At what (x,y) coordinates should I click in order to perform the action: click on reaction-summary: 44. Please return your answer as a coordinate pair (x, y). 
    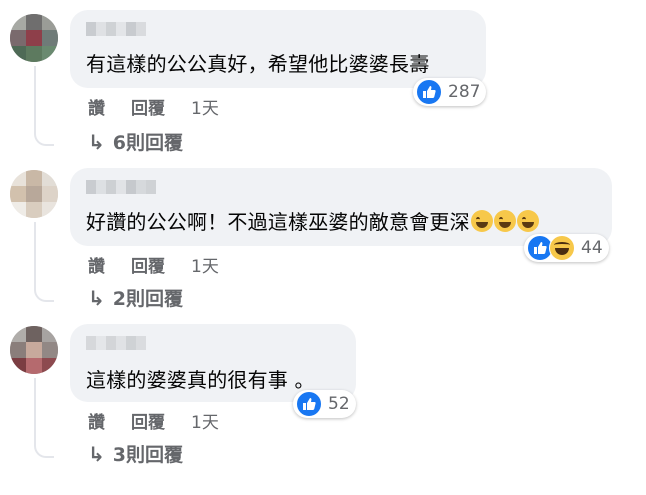
    Looking at the image, I should click on (566, 248).